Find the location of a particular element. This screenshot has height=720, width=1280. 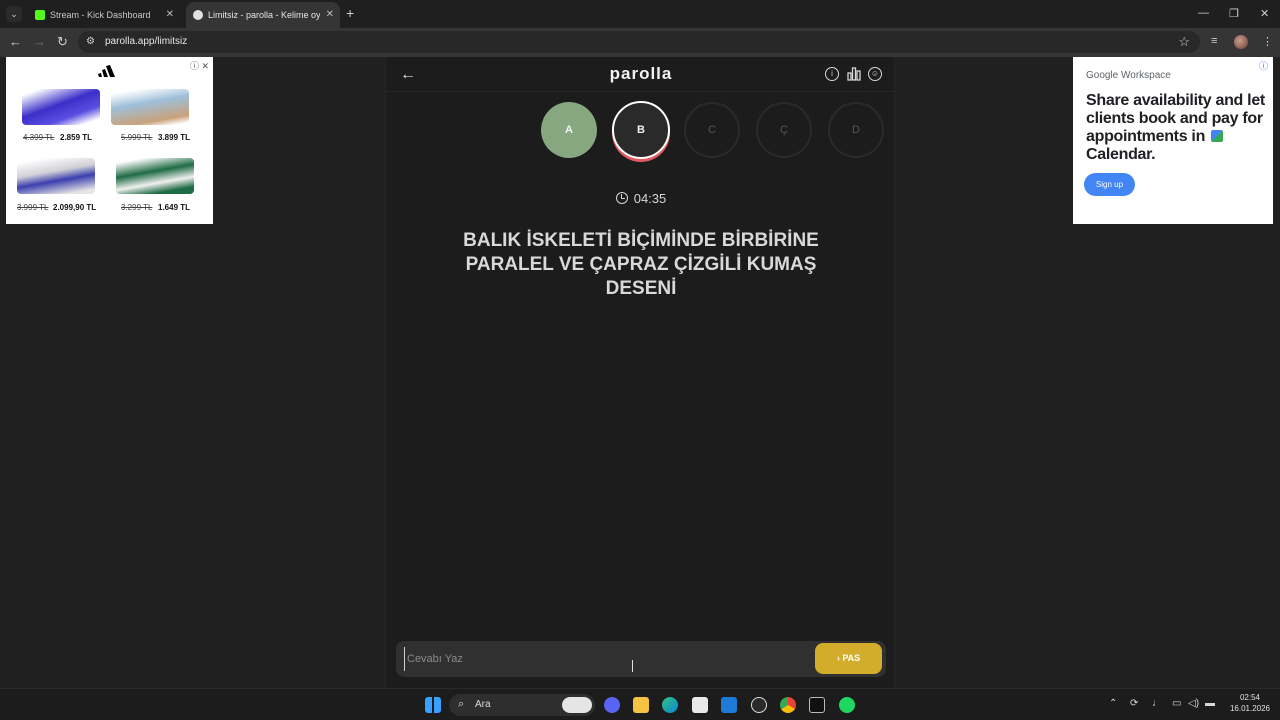

clock-date: 16.01.2026 is located at coordinates (1250, 708).